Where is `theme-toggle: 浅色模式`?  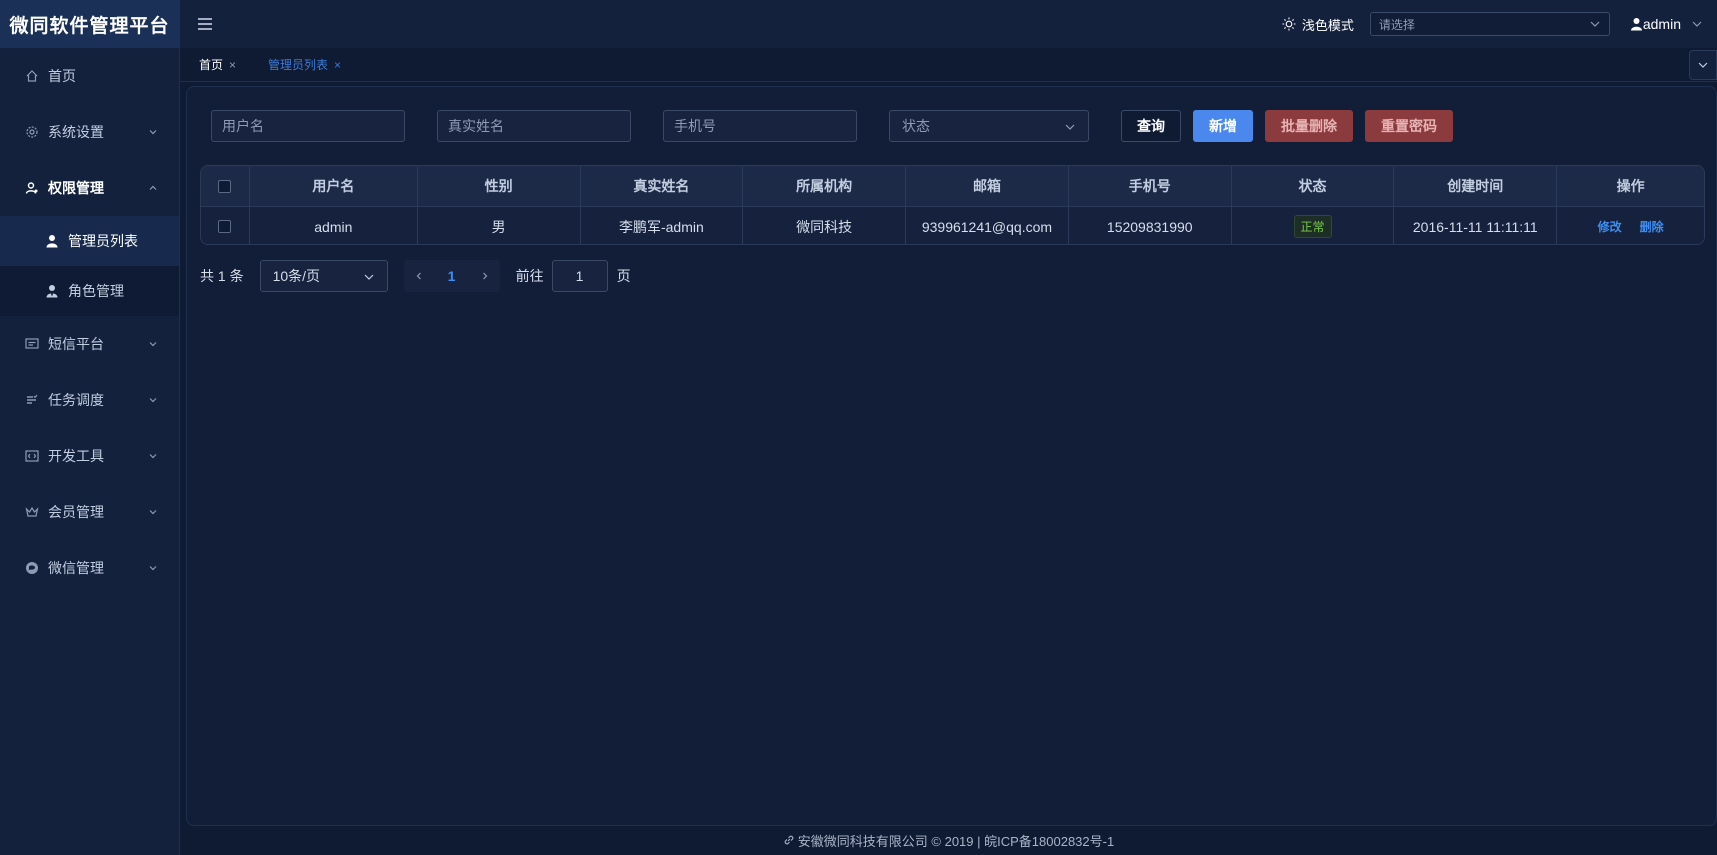
theme-toggle: 浅色模式 is located at coordinates (1318, 24).